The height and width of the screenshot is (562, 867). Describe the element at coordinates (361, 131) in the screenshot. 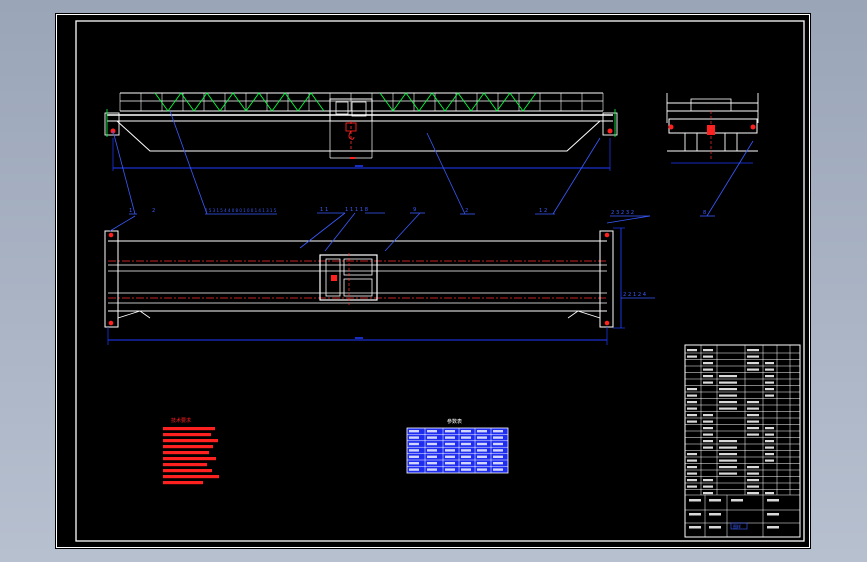

I see `front-elevation-view` at that location.